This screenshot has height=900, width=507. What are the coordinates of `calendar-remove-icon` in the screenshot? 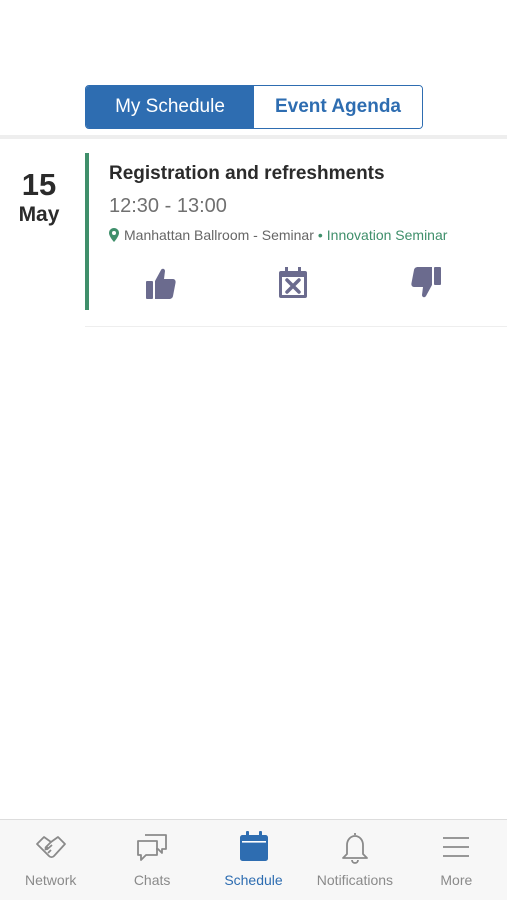 It's located at (293, 282).